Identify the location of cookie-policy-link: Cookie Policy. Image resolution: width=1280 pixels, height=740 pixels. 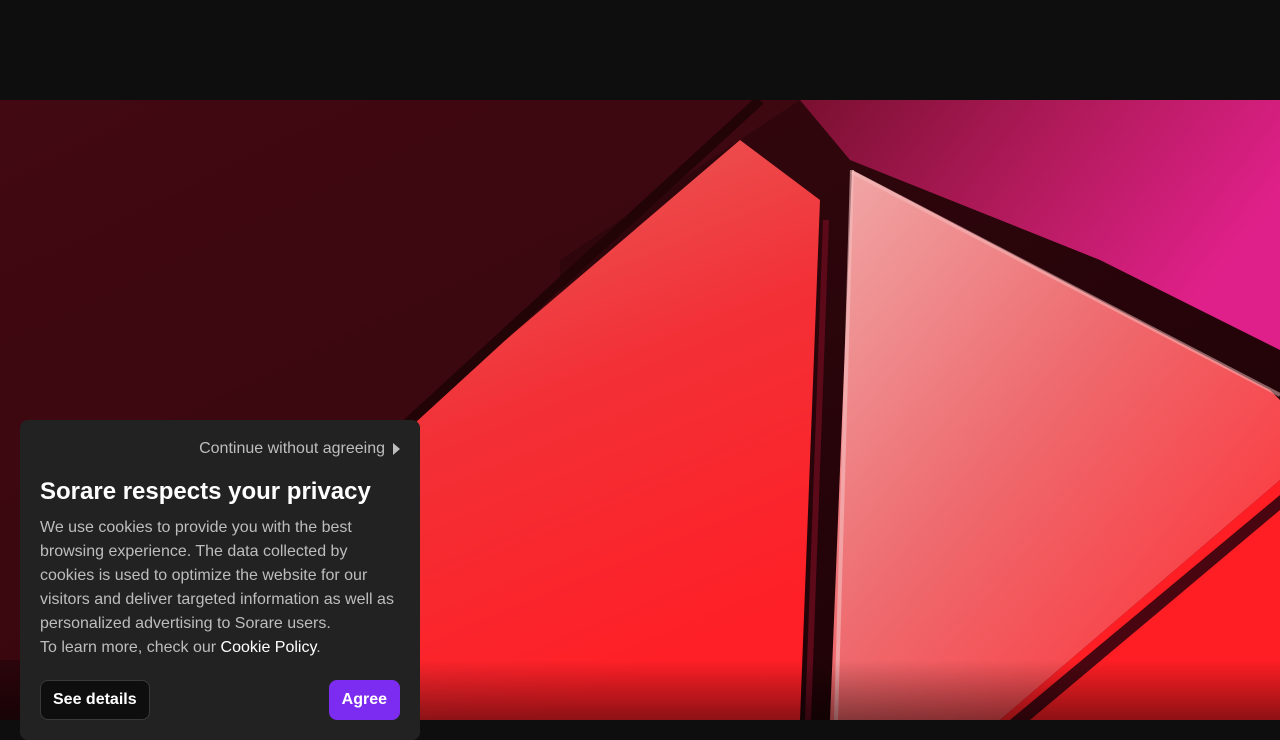
(269, 647).